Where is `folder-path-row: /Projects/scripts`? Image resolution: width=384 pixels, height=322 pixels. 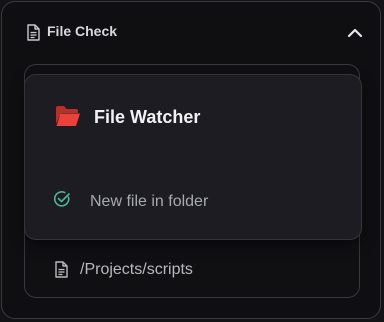
folder-path-row: /Projects/scripts is located at coordinates (192, 270).